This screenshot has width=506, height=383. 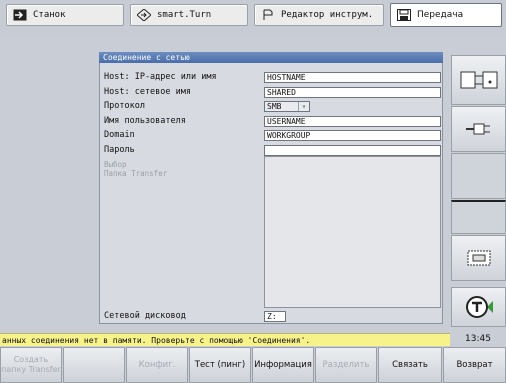 I want to click on tab-transfer: Передача, so click(x=446, y=15).